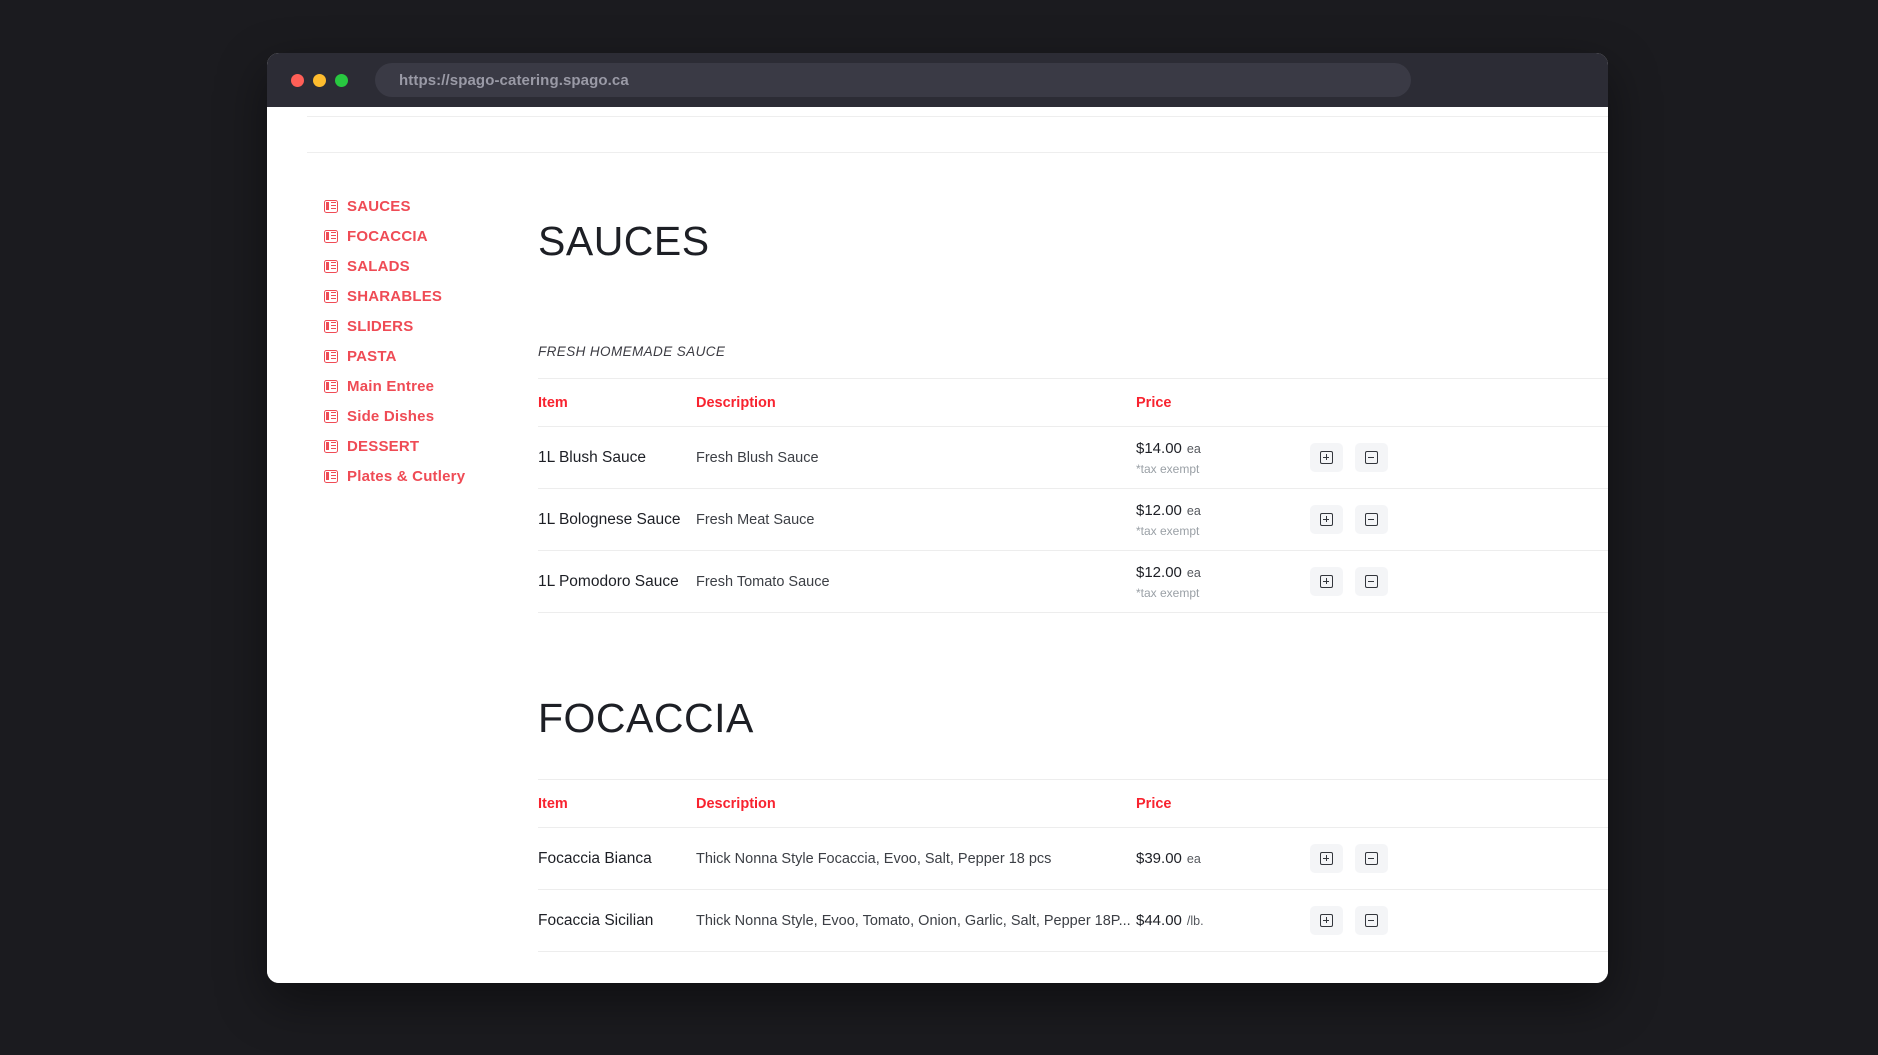 The width and height of the screenshot is (1878, 1055). Describe the element at coordinates (1159, 448) in the screenshot. I see `item-price: $14.00` at that location.